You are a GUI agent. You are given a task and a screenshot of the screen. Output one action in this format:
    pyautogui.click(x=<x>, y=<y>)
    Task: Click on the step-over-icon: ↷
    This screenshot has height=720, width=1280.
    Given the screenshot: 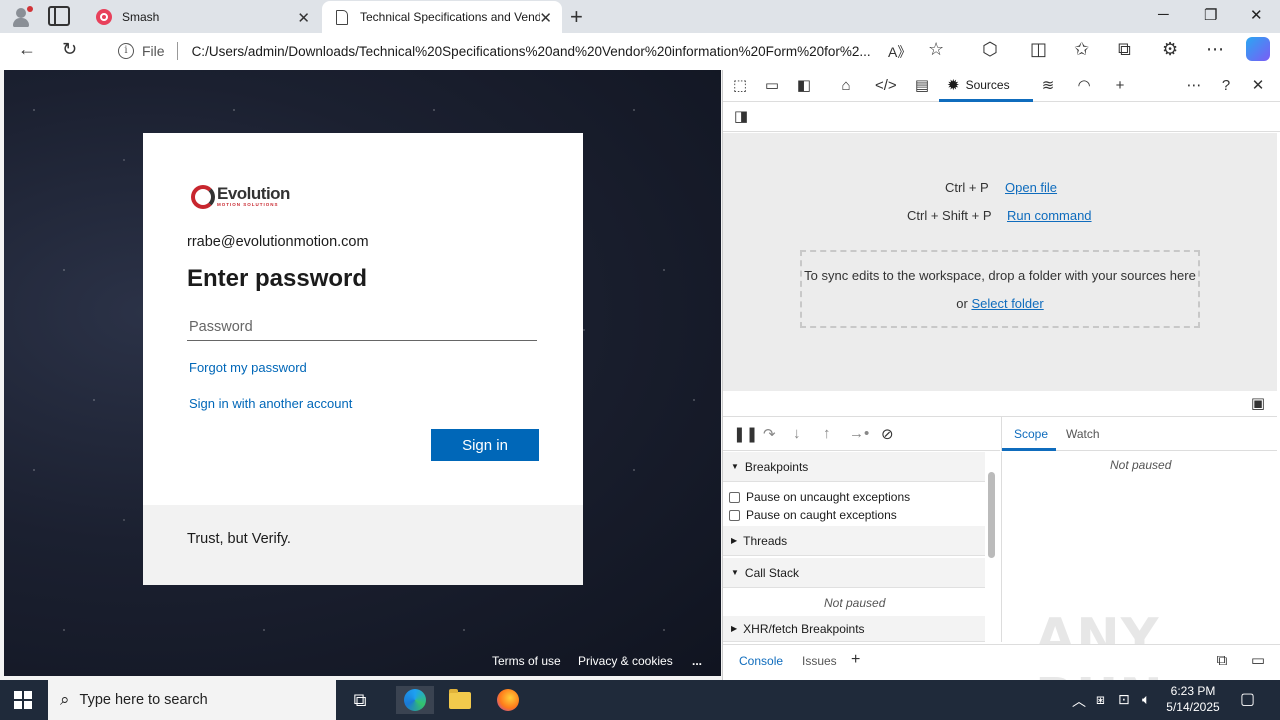 What is the action you would take?
    pyautogui.click(x=769, y=434)
    